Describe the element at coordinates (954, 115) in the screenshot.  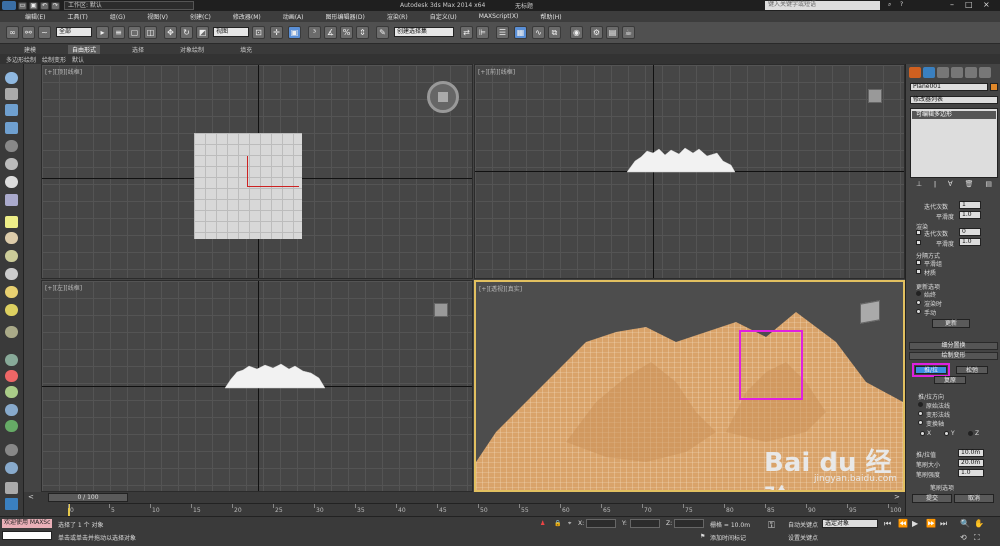
I see `modifier-stack-item: 可编辑多边形` at that location.